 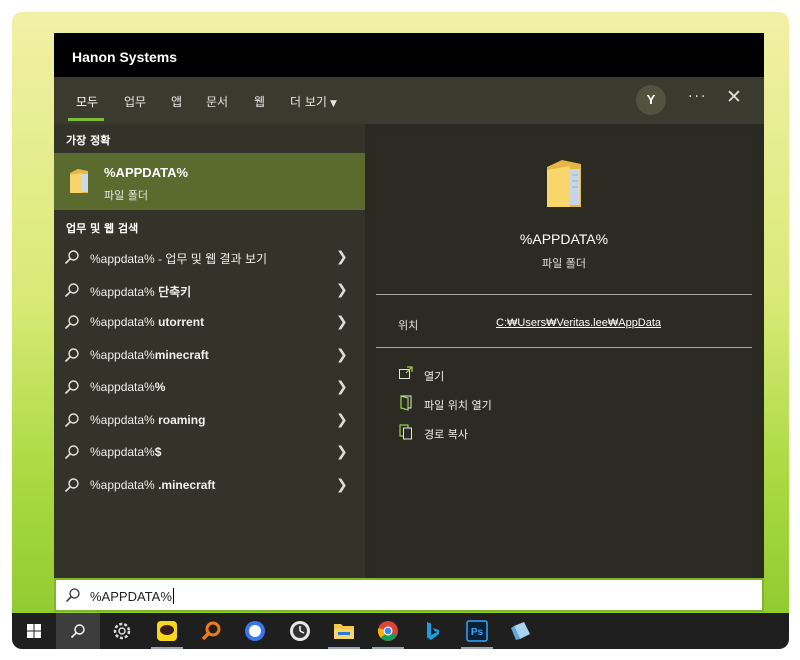 I want to click on signal-chat-icon, so click(x=255, y=631).